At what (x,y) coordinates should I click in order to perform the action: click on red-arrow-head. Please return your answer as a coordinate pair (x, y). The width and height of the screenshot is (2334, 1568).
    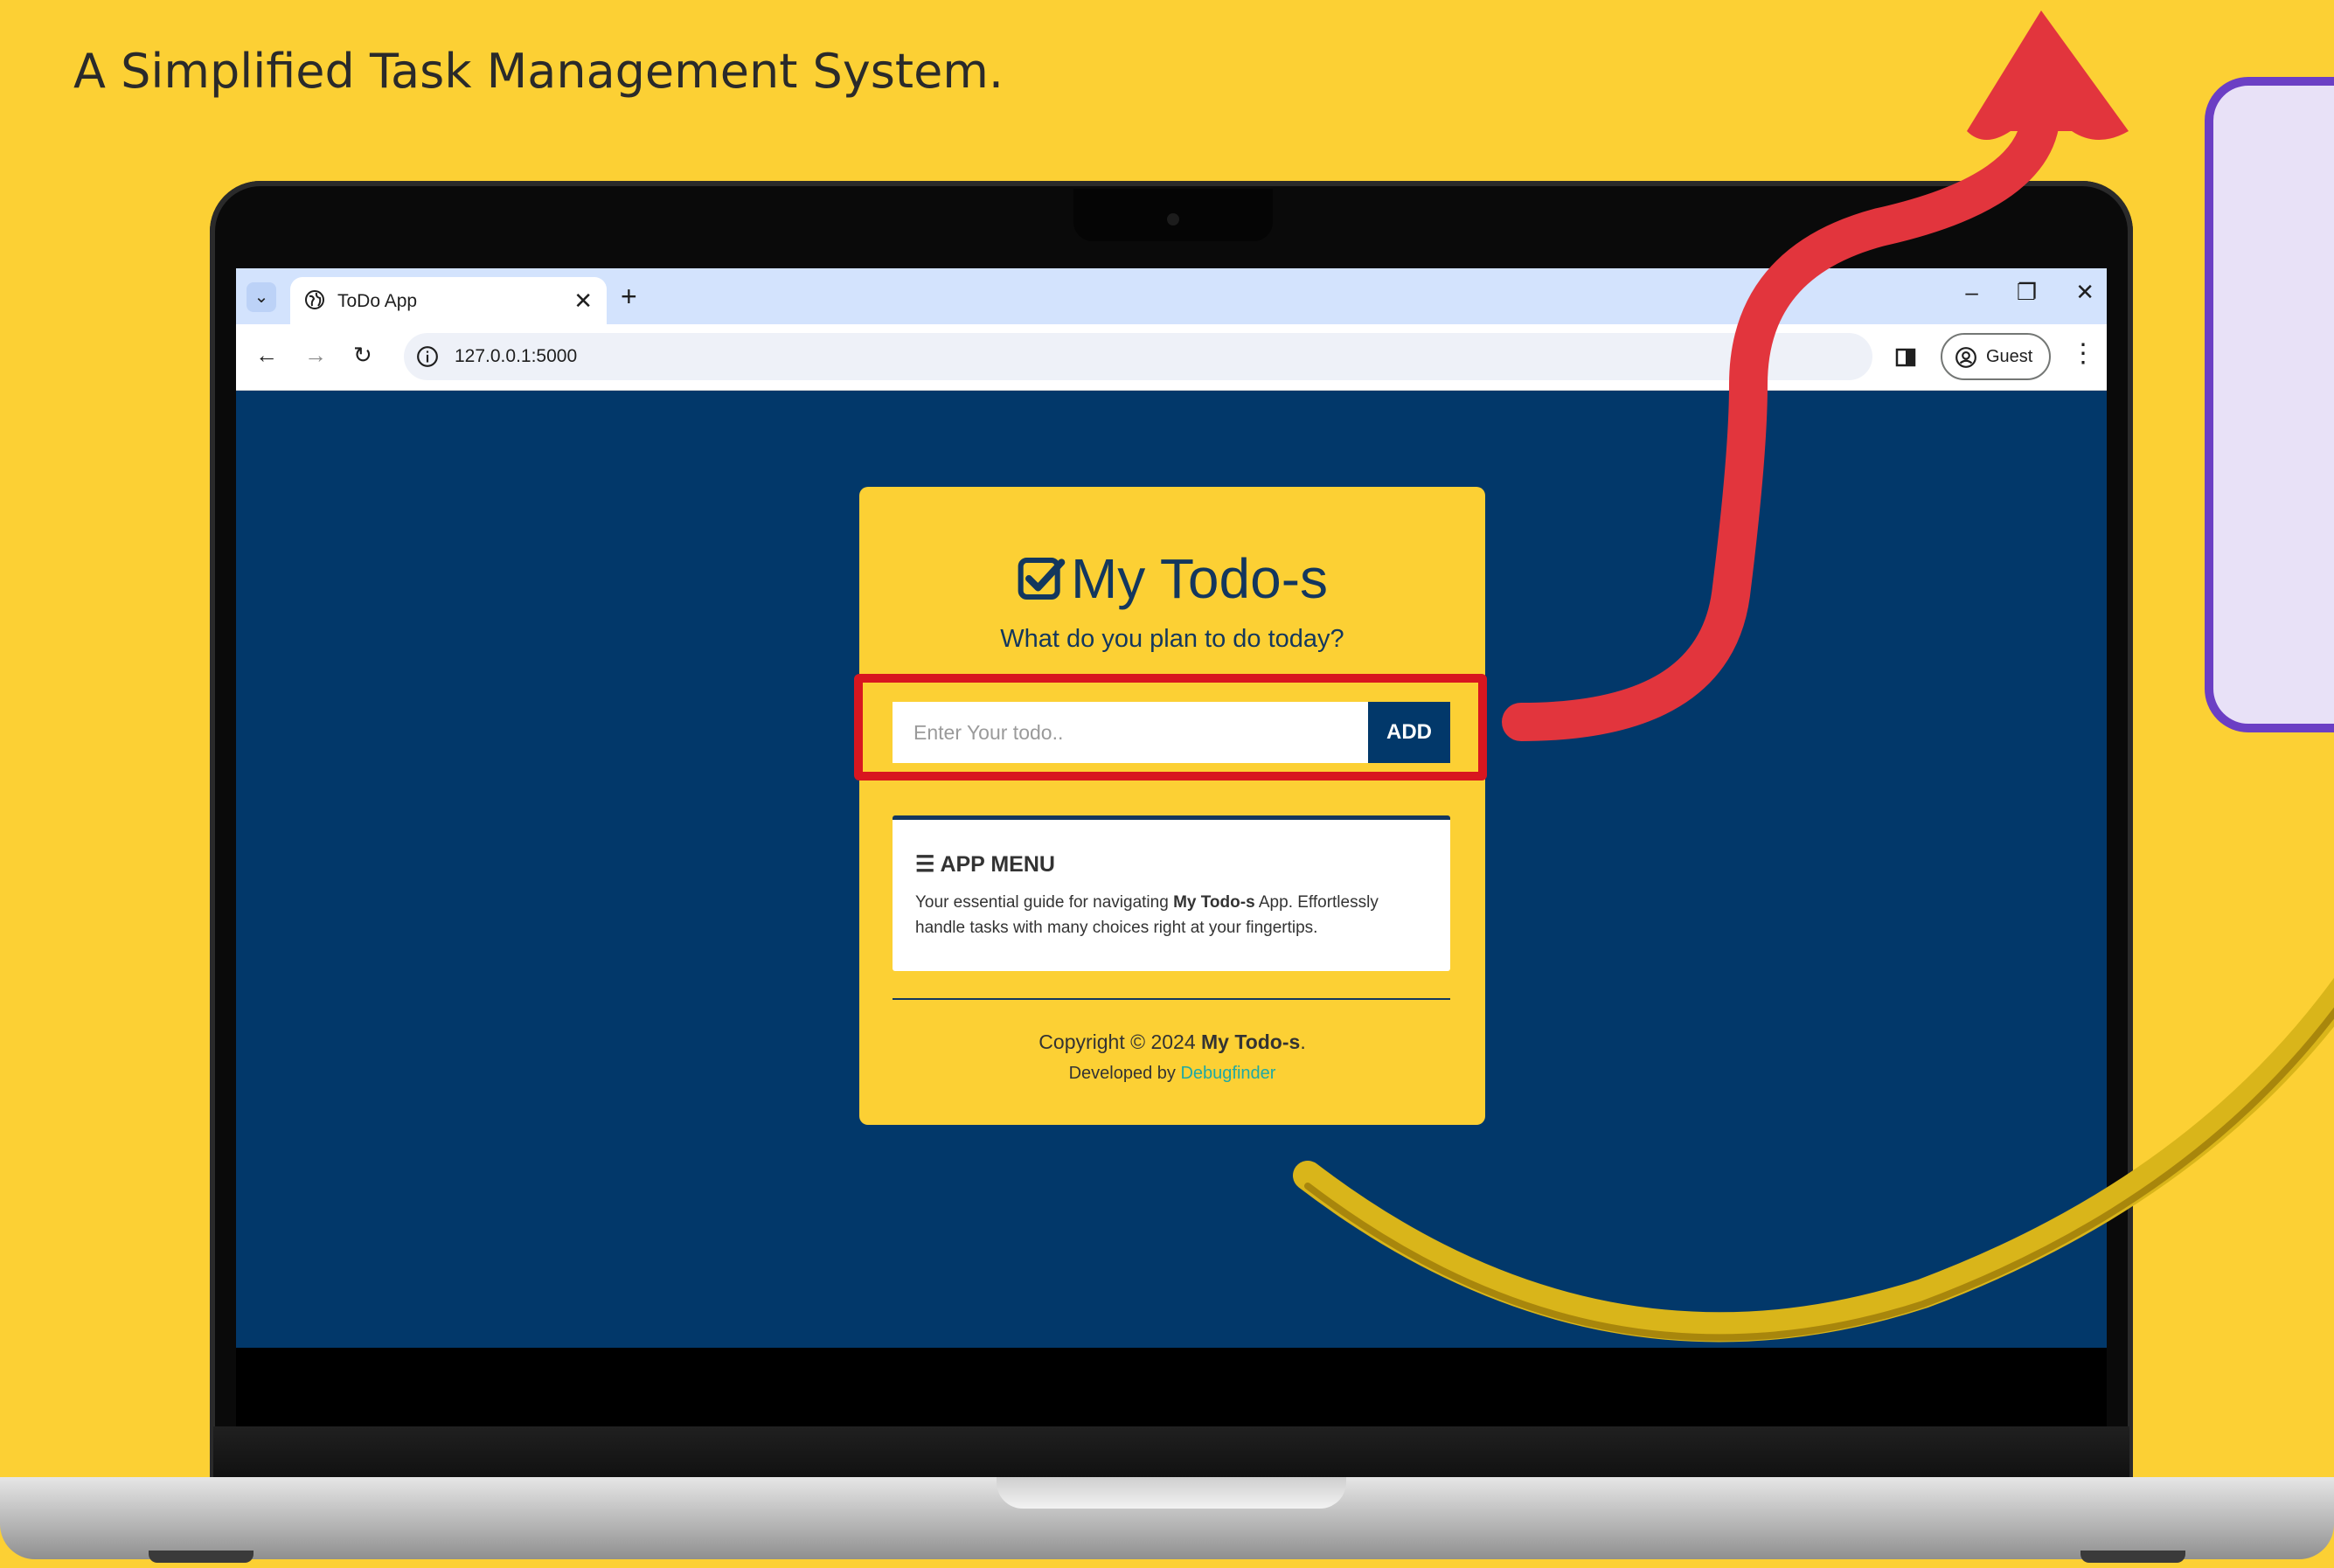
    Looking at the image, I should click on (2048, 75).